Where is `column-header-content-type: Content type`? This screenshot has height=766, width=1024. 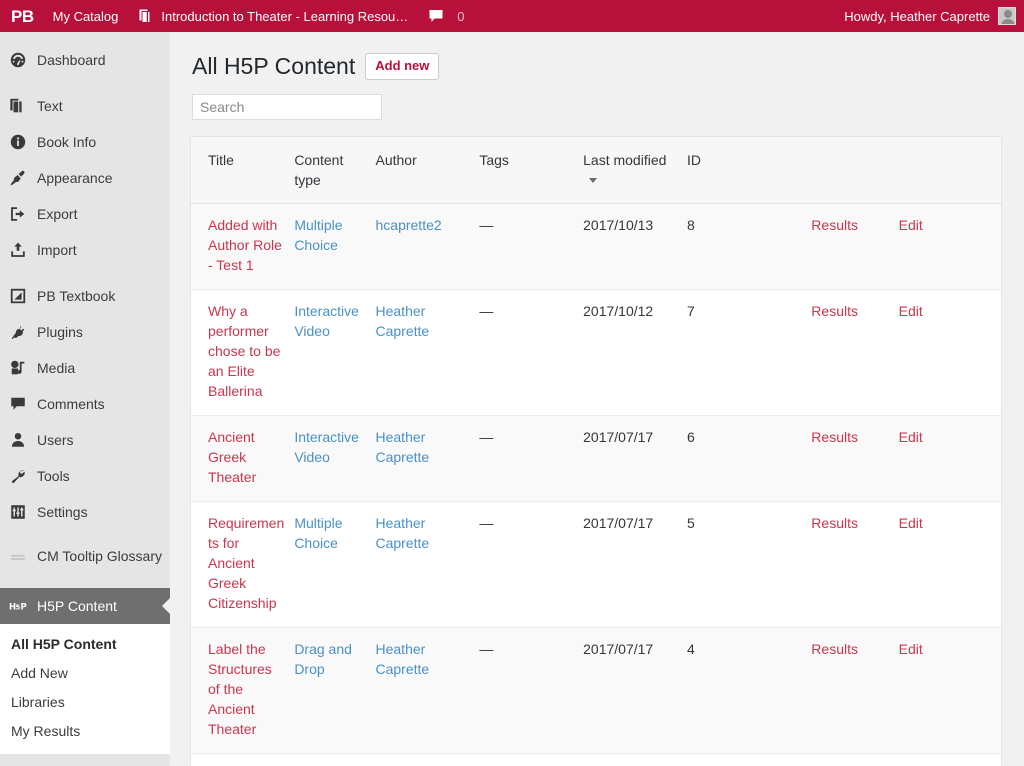
column-header-content-type: Content type is located at coordinates (335, 170).